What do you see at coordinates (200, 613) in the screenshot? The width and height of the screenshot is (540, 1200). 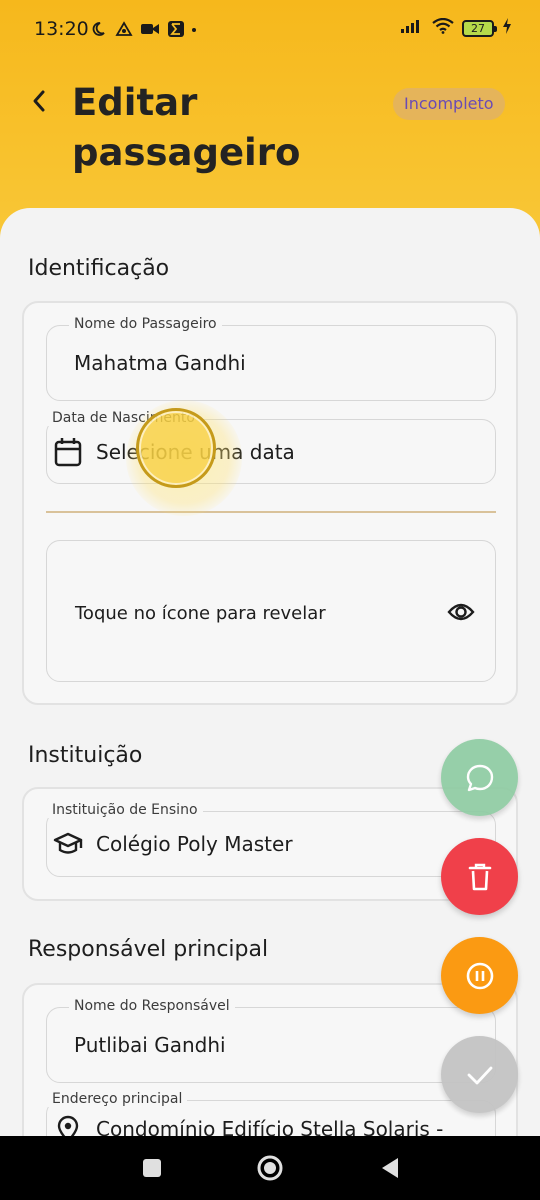 I see `reveal-hint-text: Toque no ícone para revelar` at bounding box center [200, 613].